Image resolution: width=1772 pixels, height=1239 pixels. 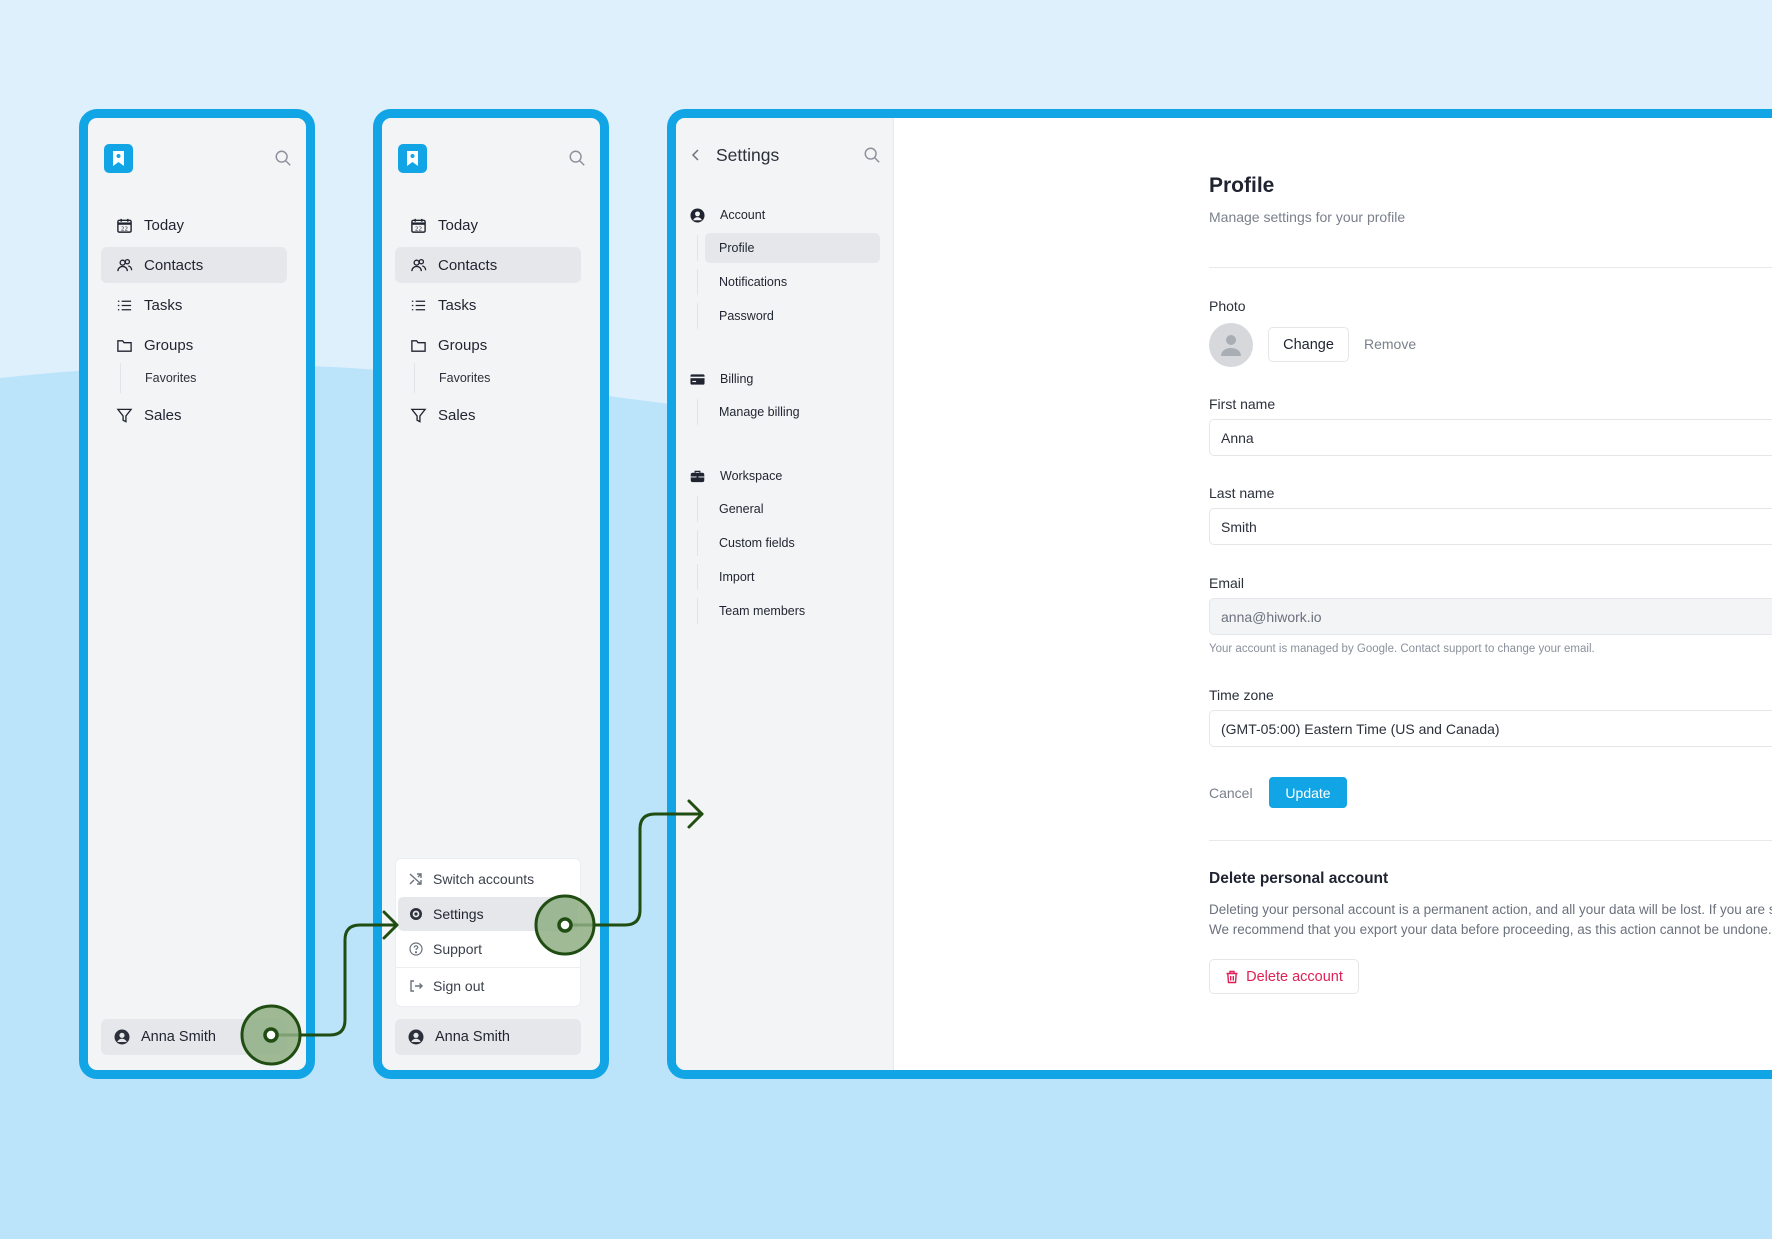 What do you see at coordinates (1231, 793) in the screenshot?
I see `cancel-button: Cancel` at bounding box center [1231, 793].